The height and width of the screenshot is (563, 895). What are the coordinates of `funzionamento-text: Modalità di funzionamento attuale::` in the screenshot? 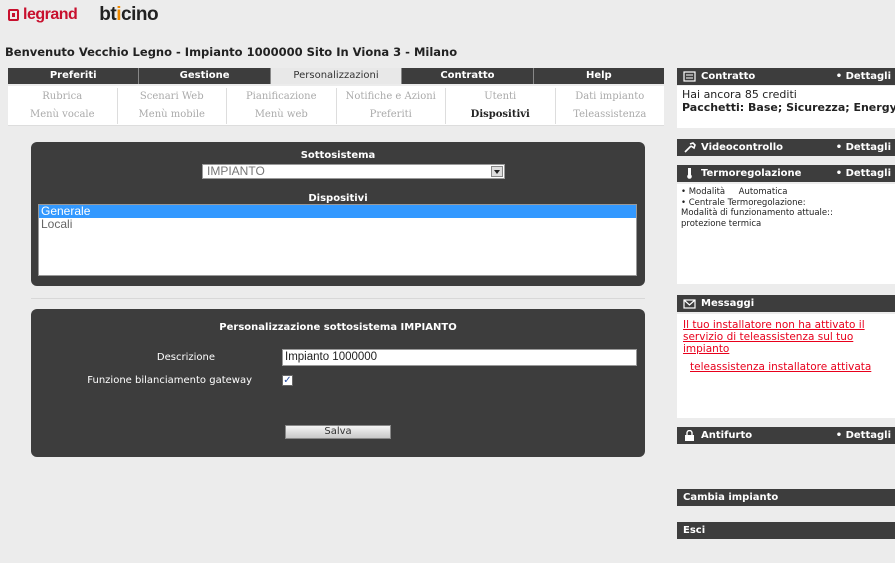 It's located at (757, 213).